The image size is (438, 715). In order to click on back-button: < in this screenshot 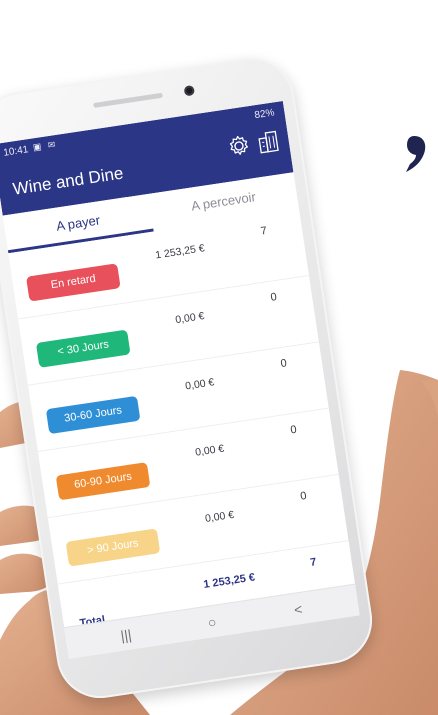, I will do `click(298, 609)`.